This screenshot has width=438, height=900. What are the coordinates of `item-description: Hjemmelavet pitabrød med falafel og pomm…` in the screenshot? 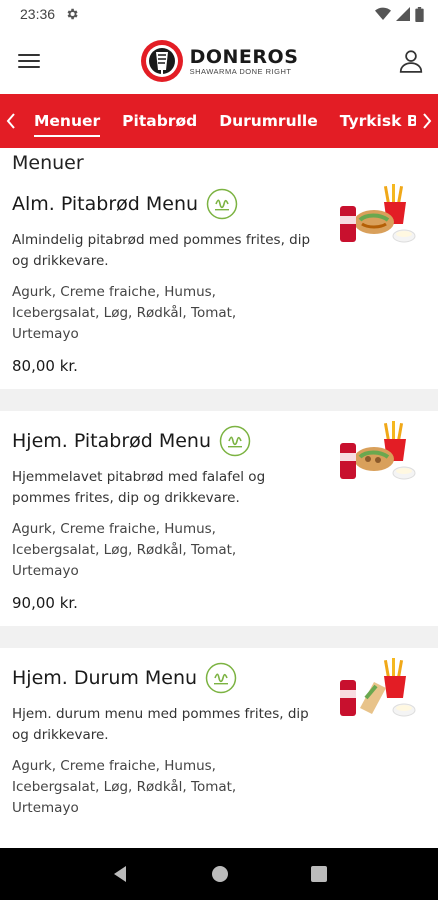 It's located at (139, 487).